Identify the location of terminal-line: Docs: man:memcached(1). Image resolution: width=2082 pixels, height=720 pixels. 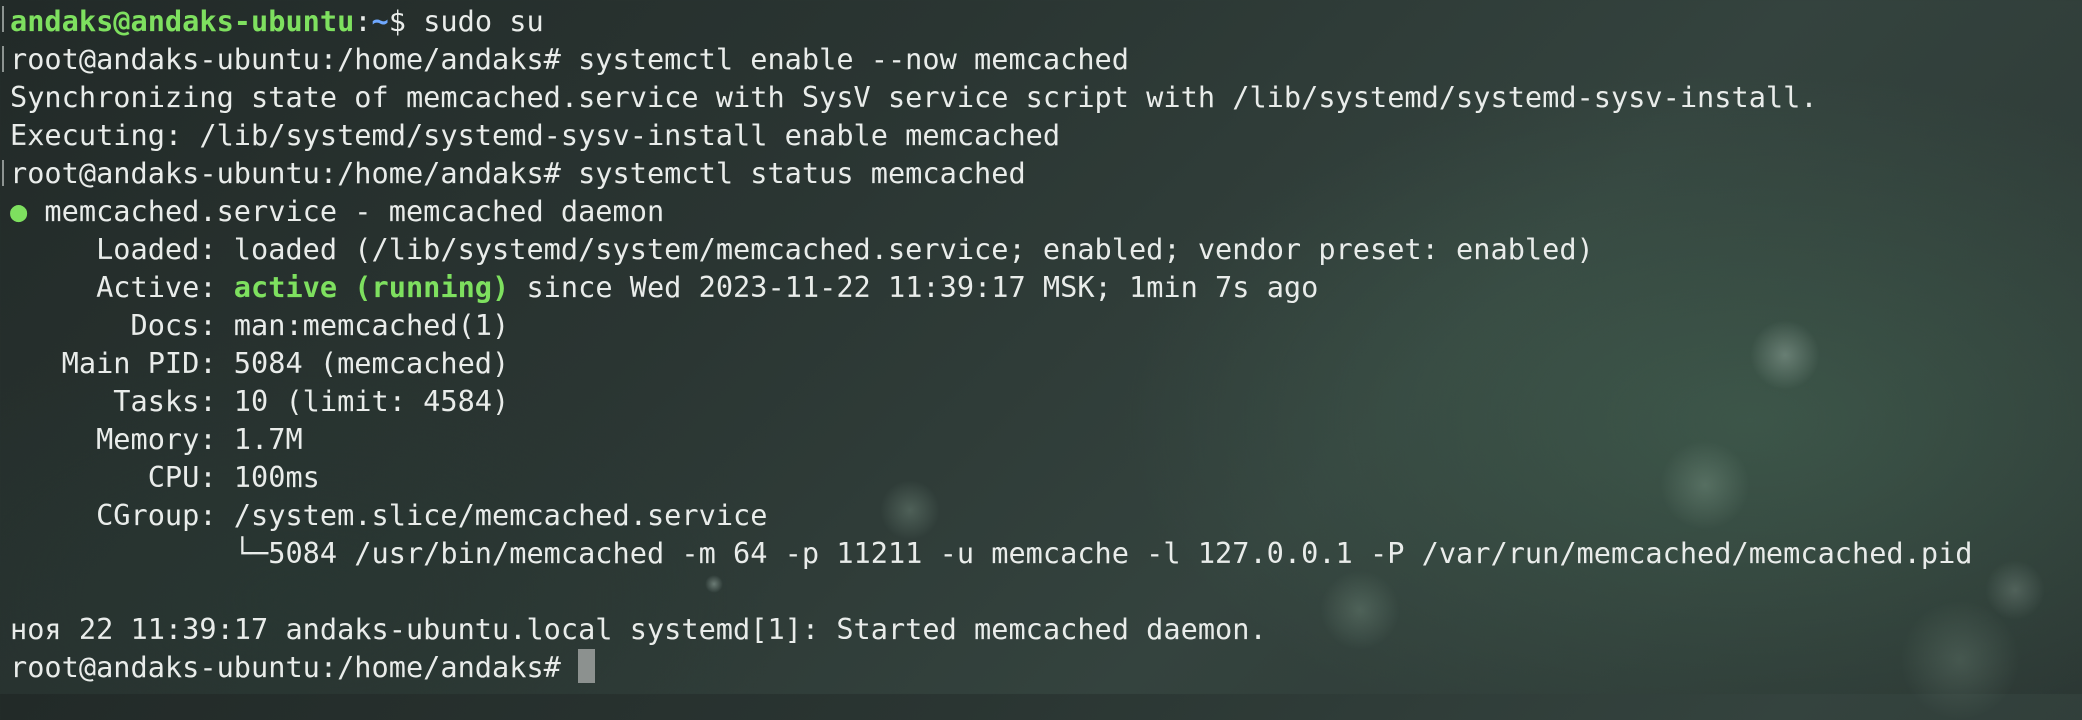
(260, 325).